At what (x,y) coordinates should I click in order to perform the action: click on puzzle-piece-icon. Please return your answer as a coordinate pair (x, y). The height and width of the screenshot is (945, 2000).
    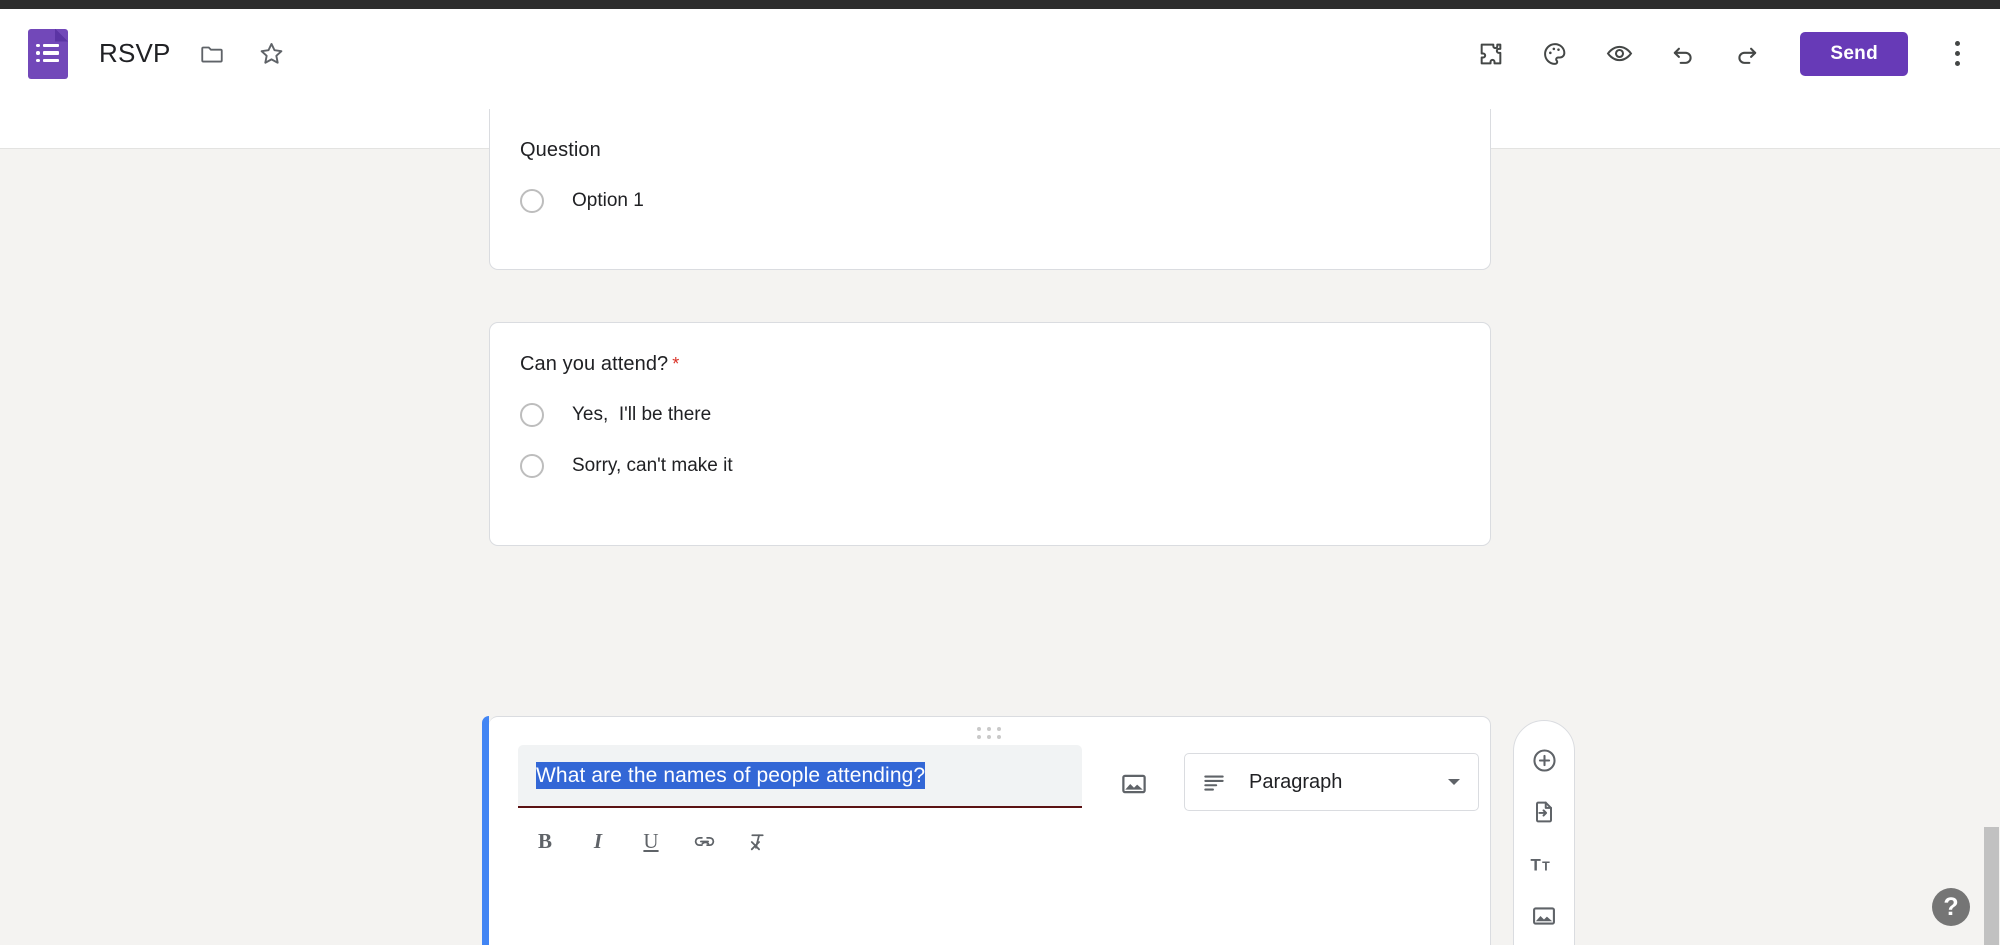
    Looking at the image, I should click on (1491, 54).